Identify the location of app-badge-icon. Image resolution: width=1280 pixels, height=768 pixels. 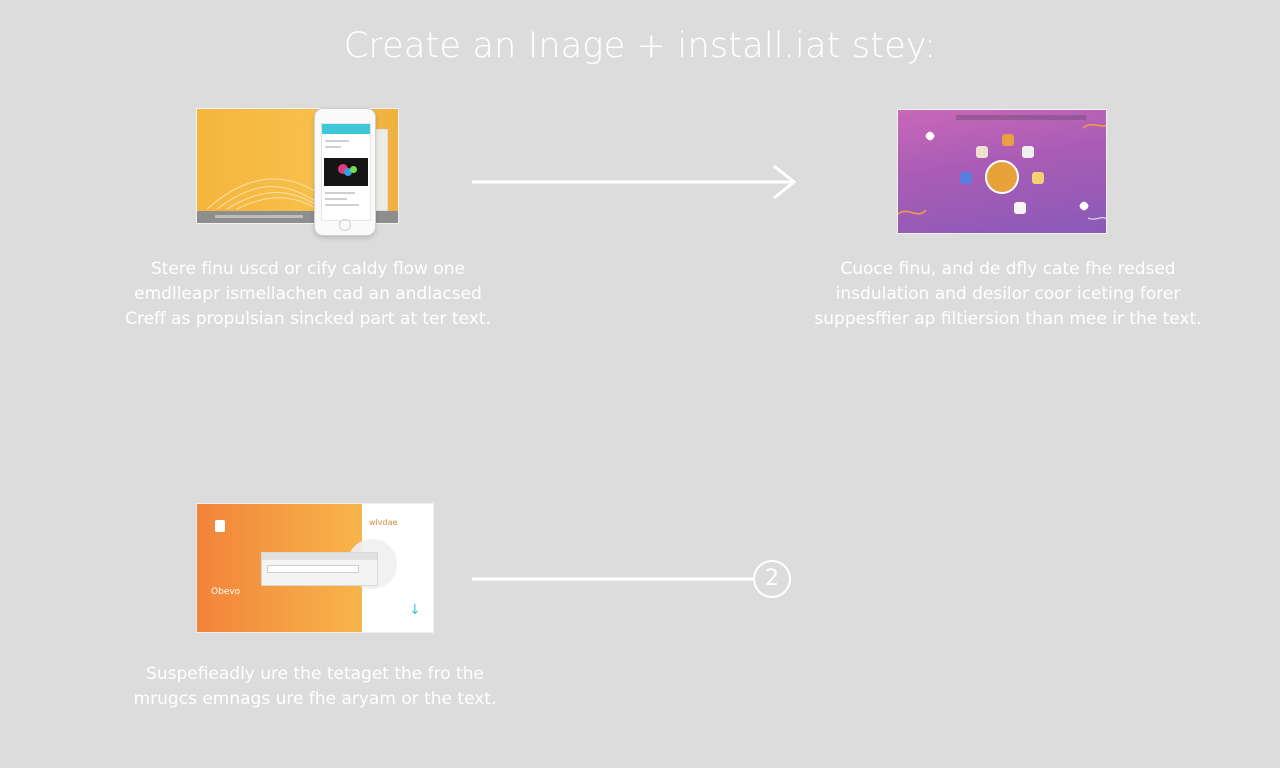
(220, 526).